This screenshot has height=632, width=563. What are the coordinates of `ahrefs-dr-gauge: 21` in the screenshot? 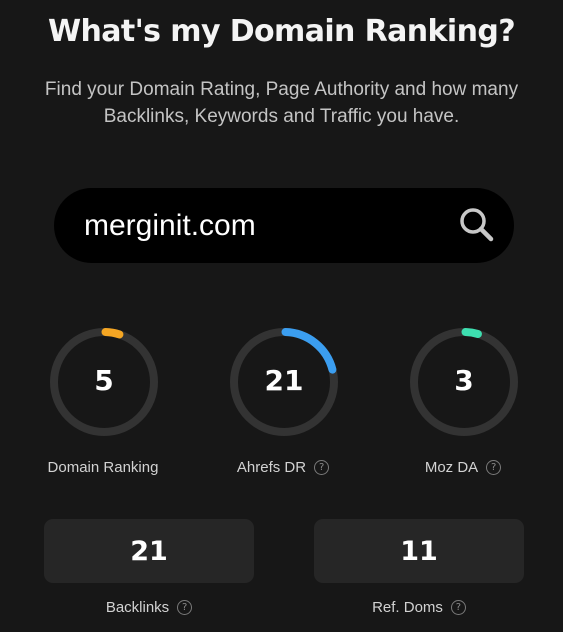 It's located at (284, 382).